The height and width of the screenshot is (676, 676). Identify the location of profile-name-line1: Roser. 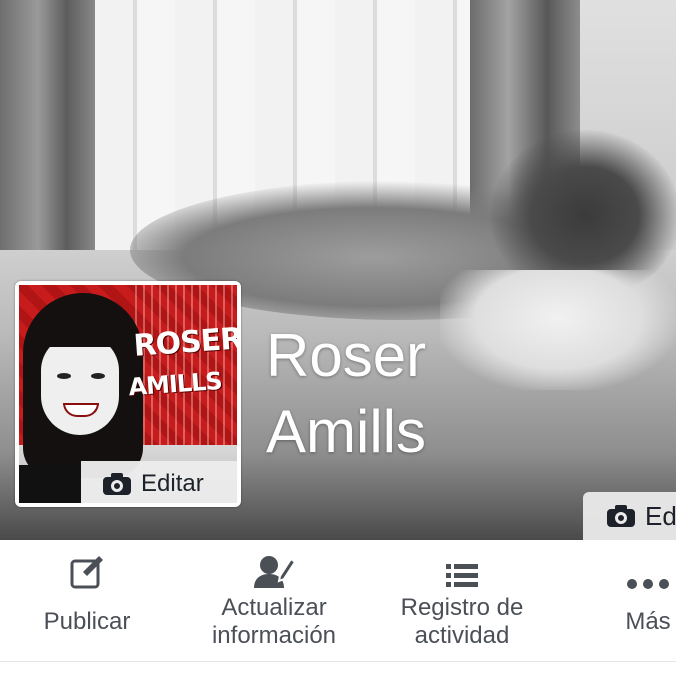
(346, 355).